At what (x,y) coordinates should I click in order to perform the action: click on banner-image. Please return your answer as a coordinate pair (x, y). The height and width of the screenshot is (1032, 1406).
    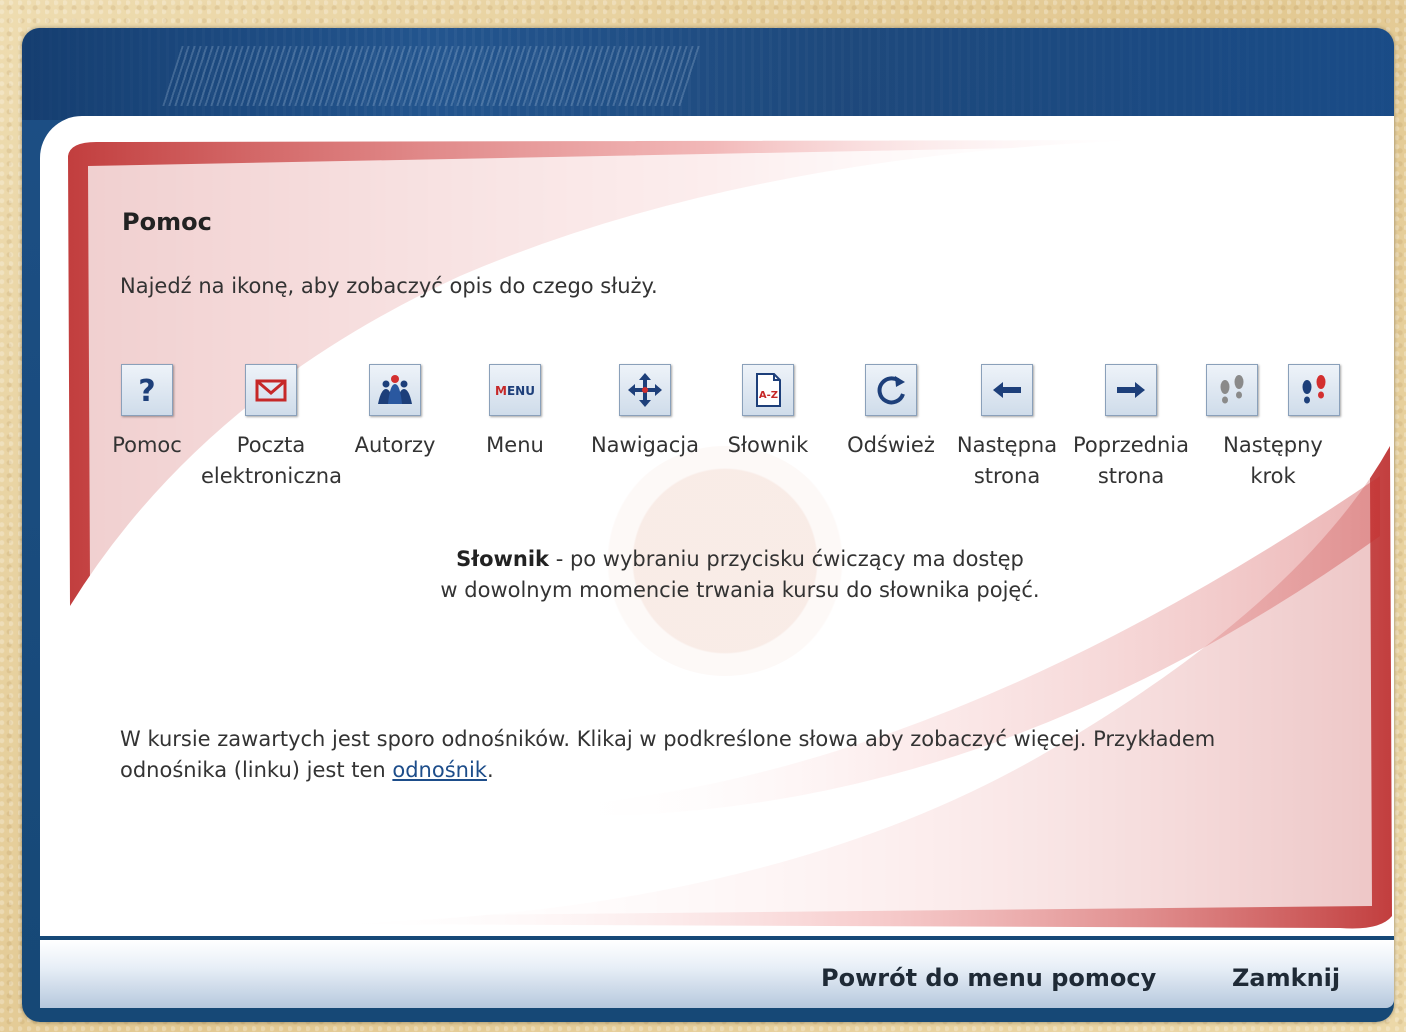
    Looking at the image, I should click on (432, 76).